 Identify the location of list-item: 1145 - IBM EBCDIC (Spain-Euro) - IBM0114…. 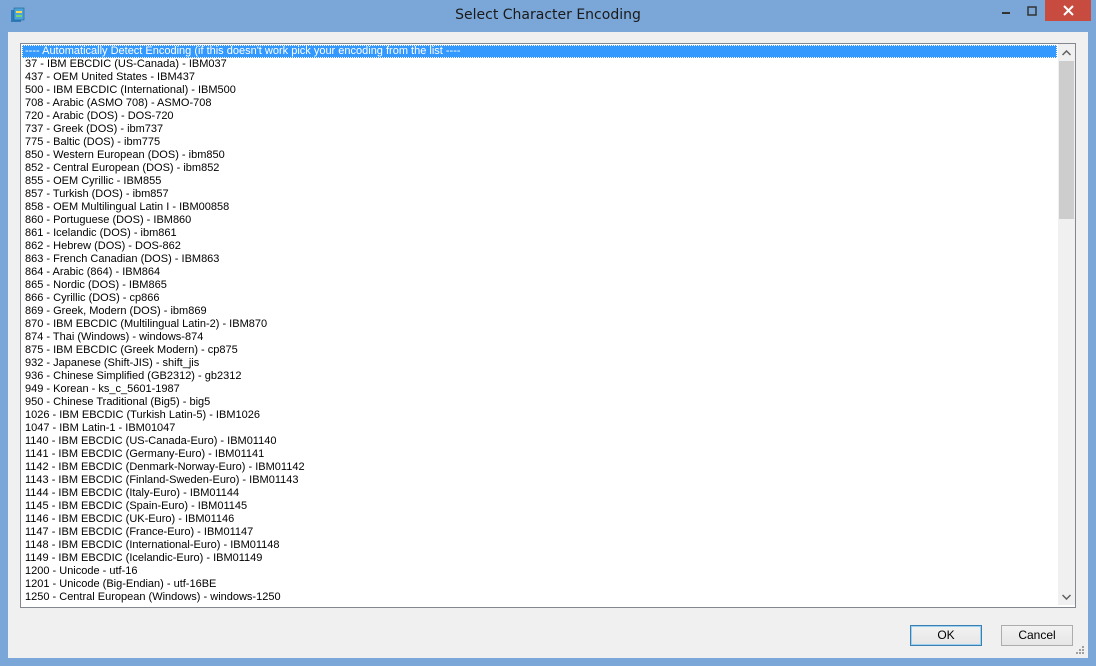
(539, 506).